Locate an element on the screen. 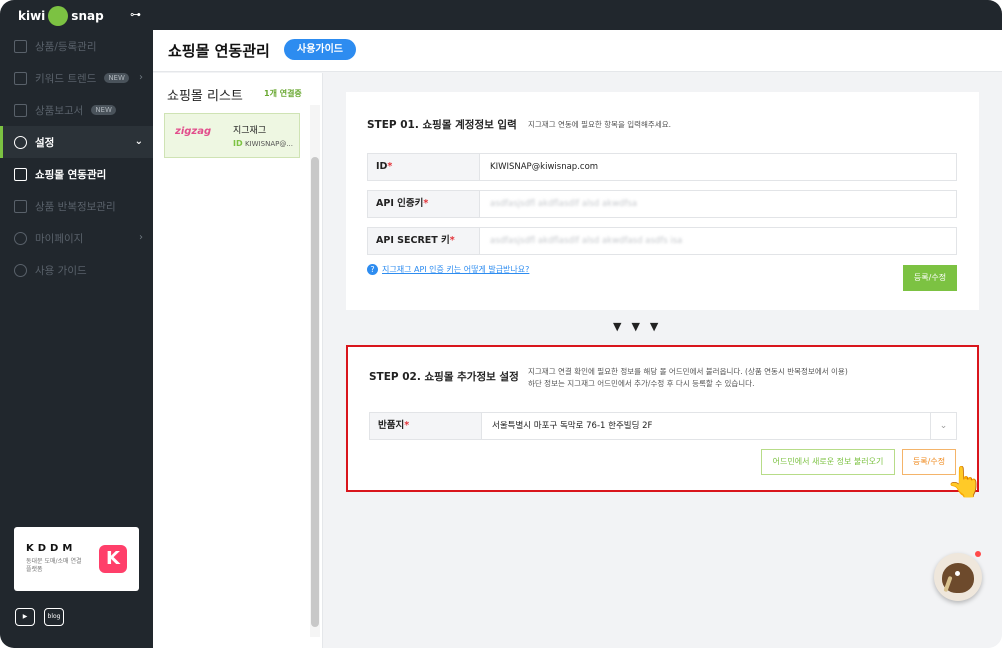 Image resolution: width=1002 pixels, height=648 pixels. sidebar-item-label: 설정 is located at coordinates (45, 142).